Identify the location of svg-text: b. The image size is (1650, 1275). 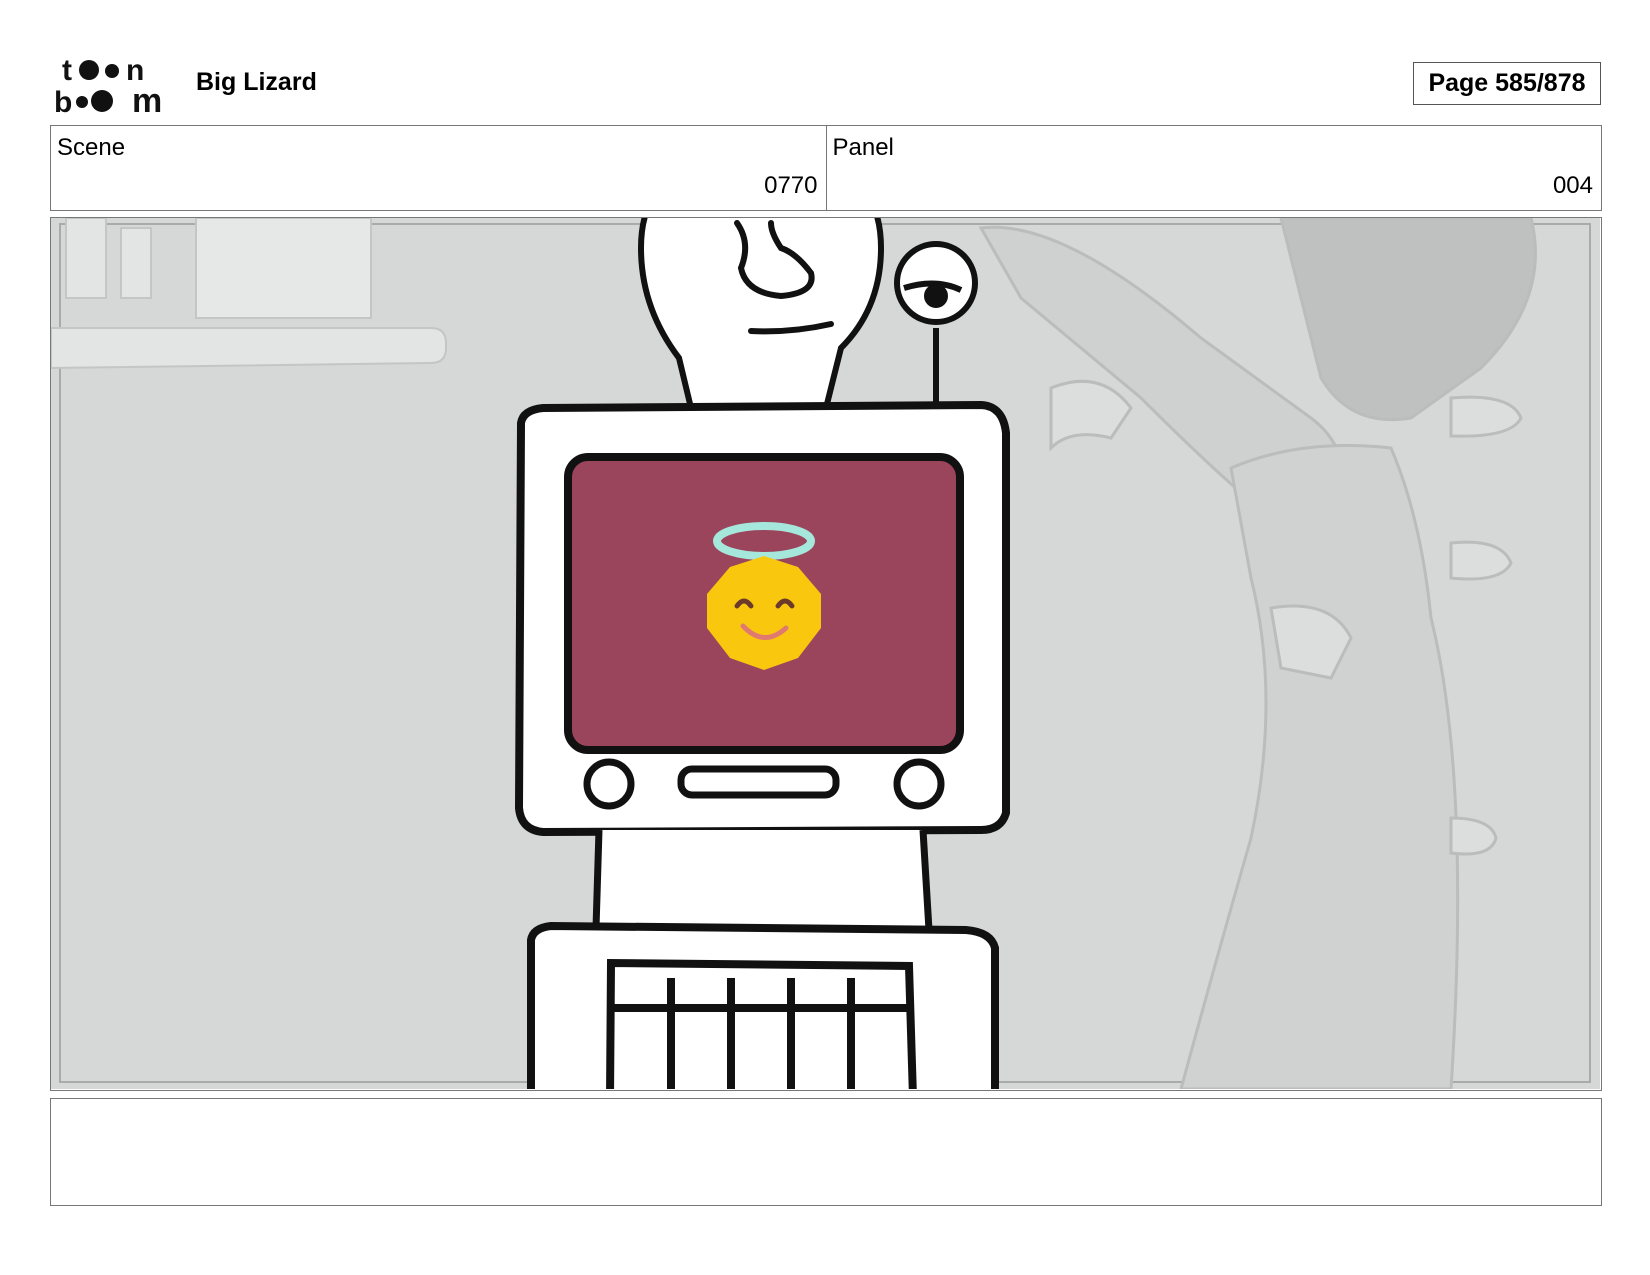
(63, 101).